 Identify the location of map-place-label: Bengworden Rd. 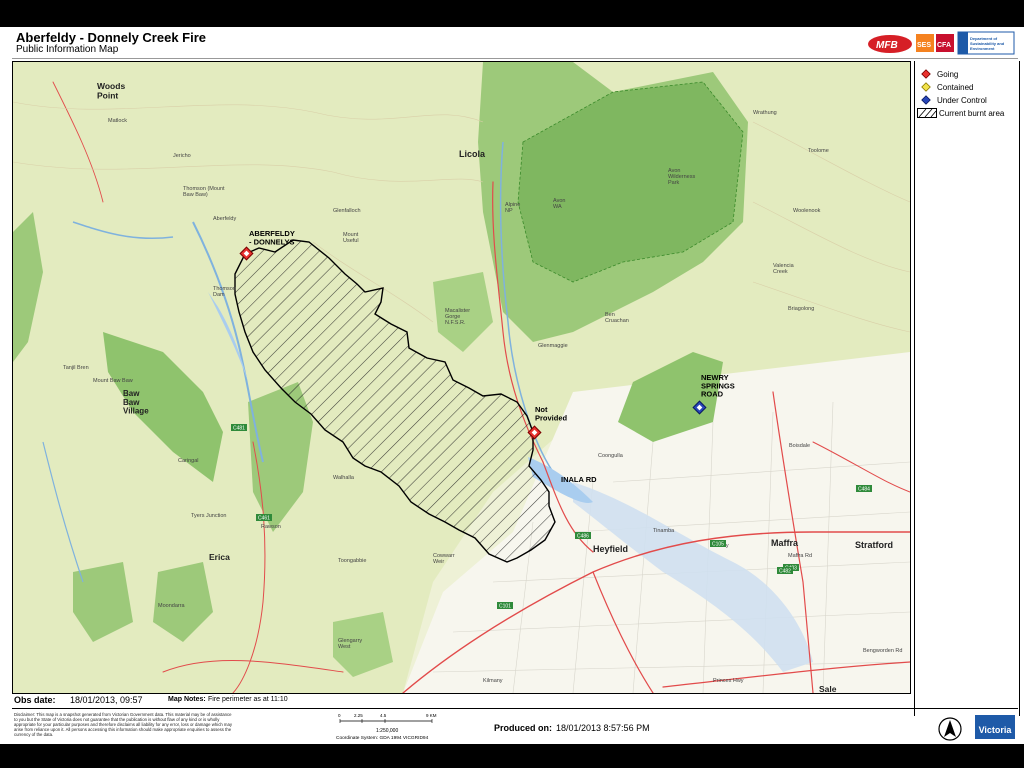
(882, 651).